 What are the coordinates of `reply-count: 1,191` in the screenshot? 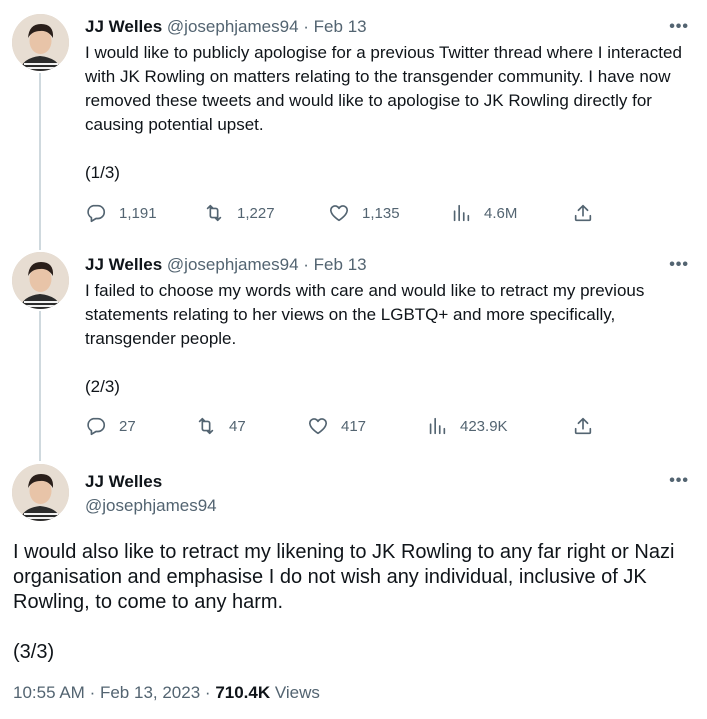 It's located at (138, 213).